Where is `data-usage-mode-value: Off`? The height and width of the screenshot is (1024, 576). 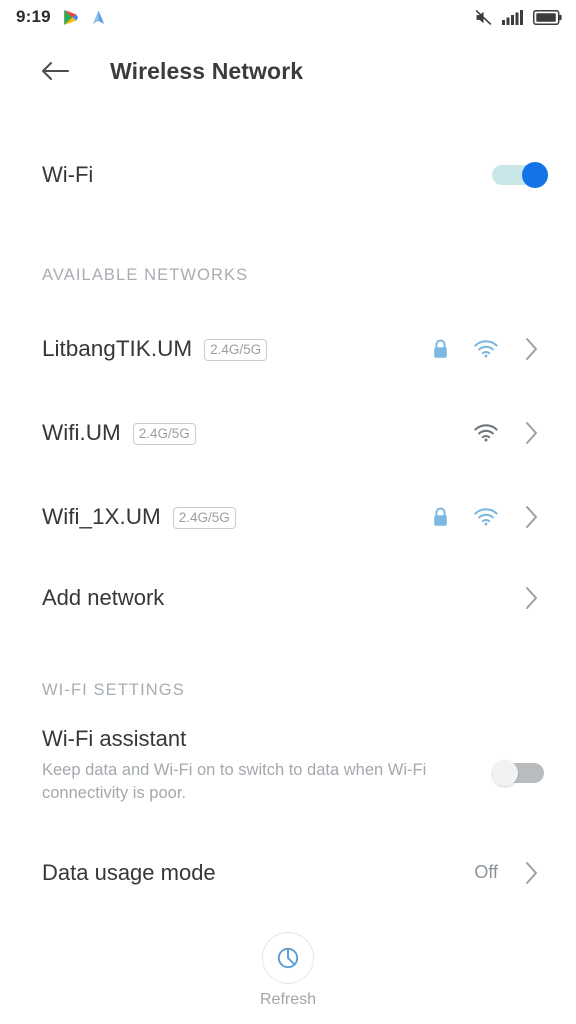
data-usage-mode-value: Off is located at coordinates (486, 872).